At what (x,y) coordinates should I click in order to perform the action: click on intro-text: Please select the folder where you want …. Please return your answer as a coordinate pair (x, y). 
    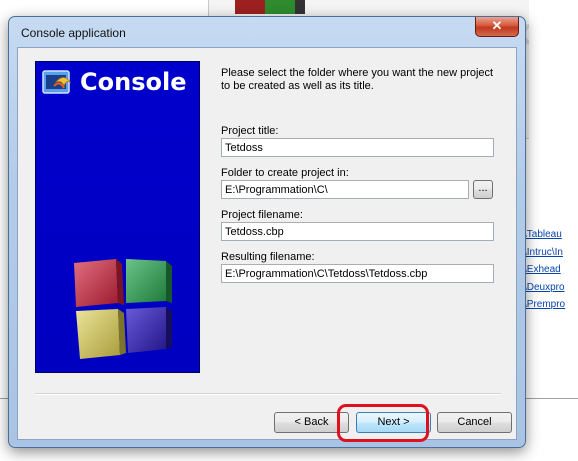
    Looking at the image, I should click on (357, 79).